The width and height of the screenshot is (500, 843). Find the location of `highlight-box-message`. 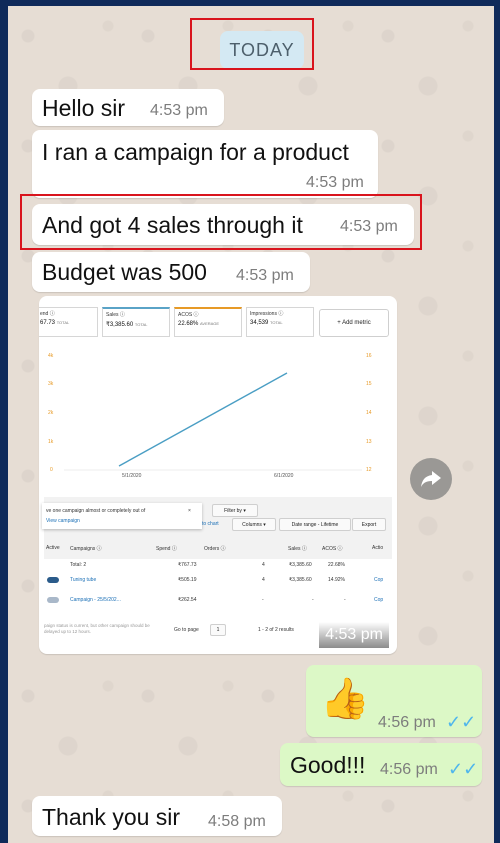

highlight-box-message is located at coordinates (221, 222).